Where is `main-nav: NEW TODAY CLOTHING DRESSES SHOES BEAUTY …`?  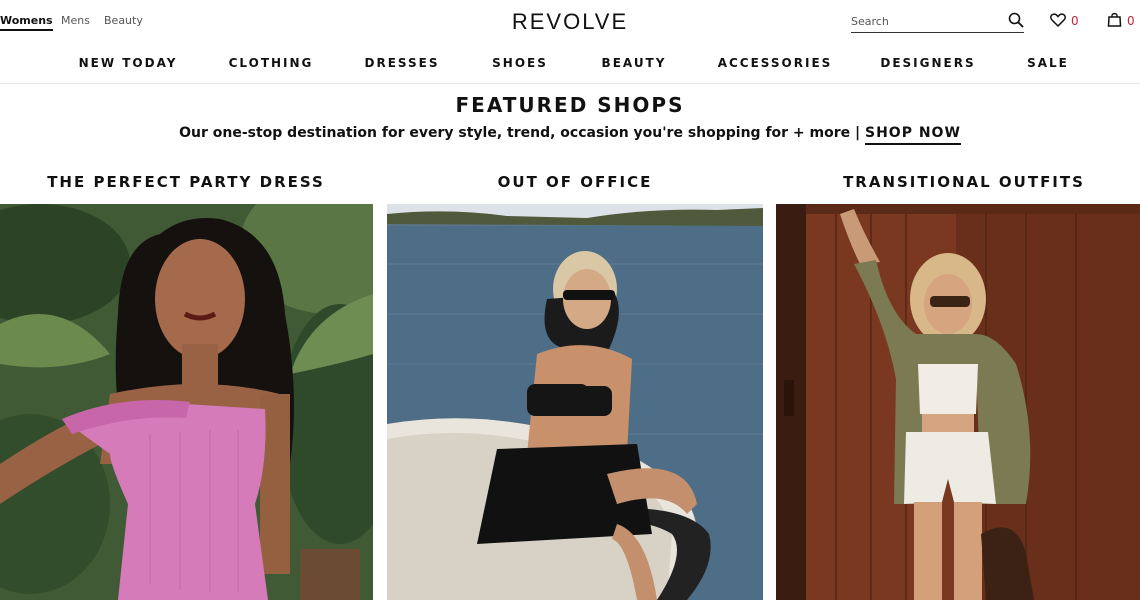 main-nav: NEW TODAY CLOTHING DRESSES SHOES BEAUTY … is located at coordinates (570, 64).